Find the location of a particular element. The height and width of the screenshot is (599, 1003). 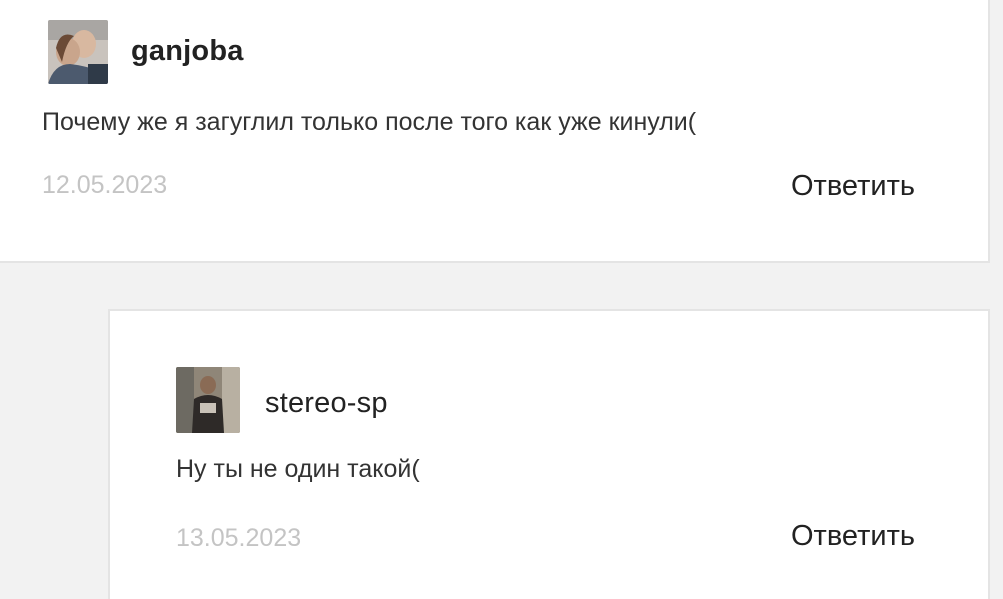

username: stereo-sp is located at coordinates (326, 403).